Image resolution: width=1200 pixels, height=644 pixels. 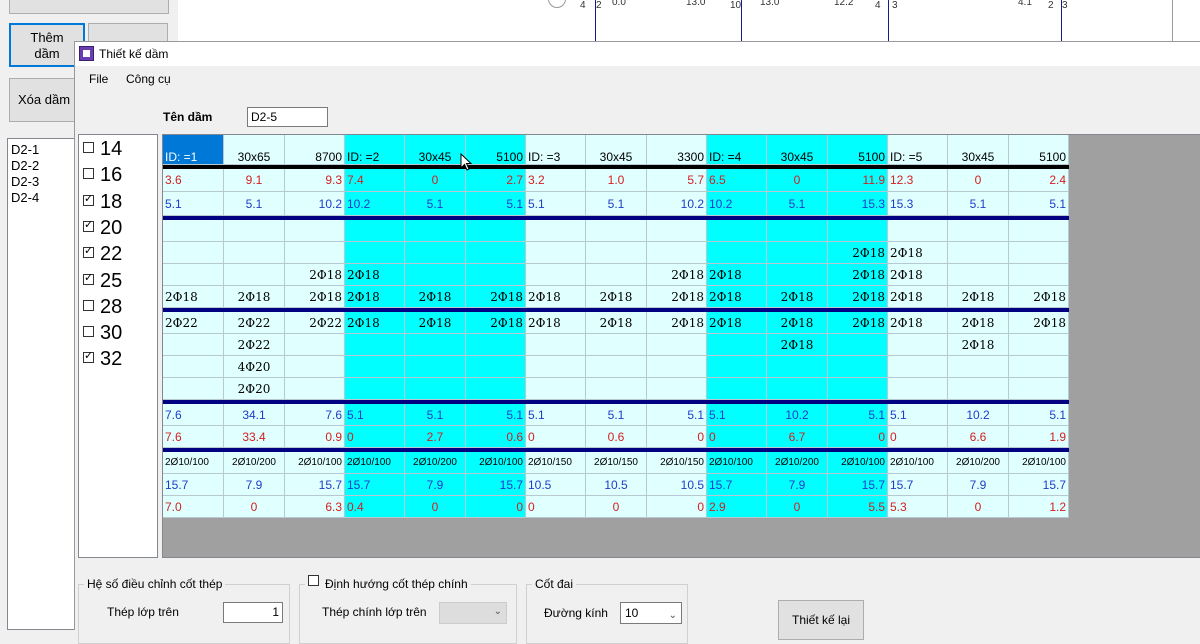 What do you see at coordinates (148, 79) in the screenshot?
I see `menu-tools: Công cụ` at bounding box center [148, 79].